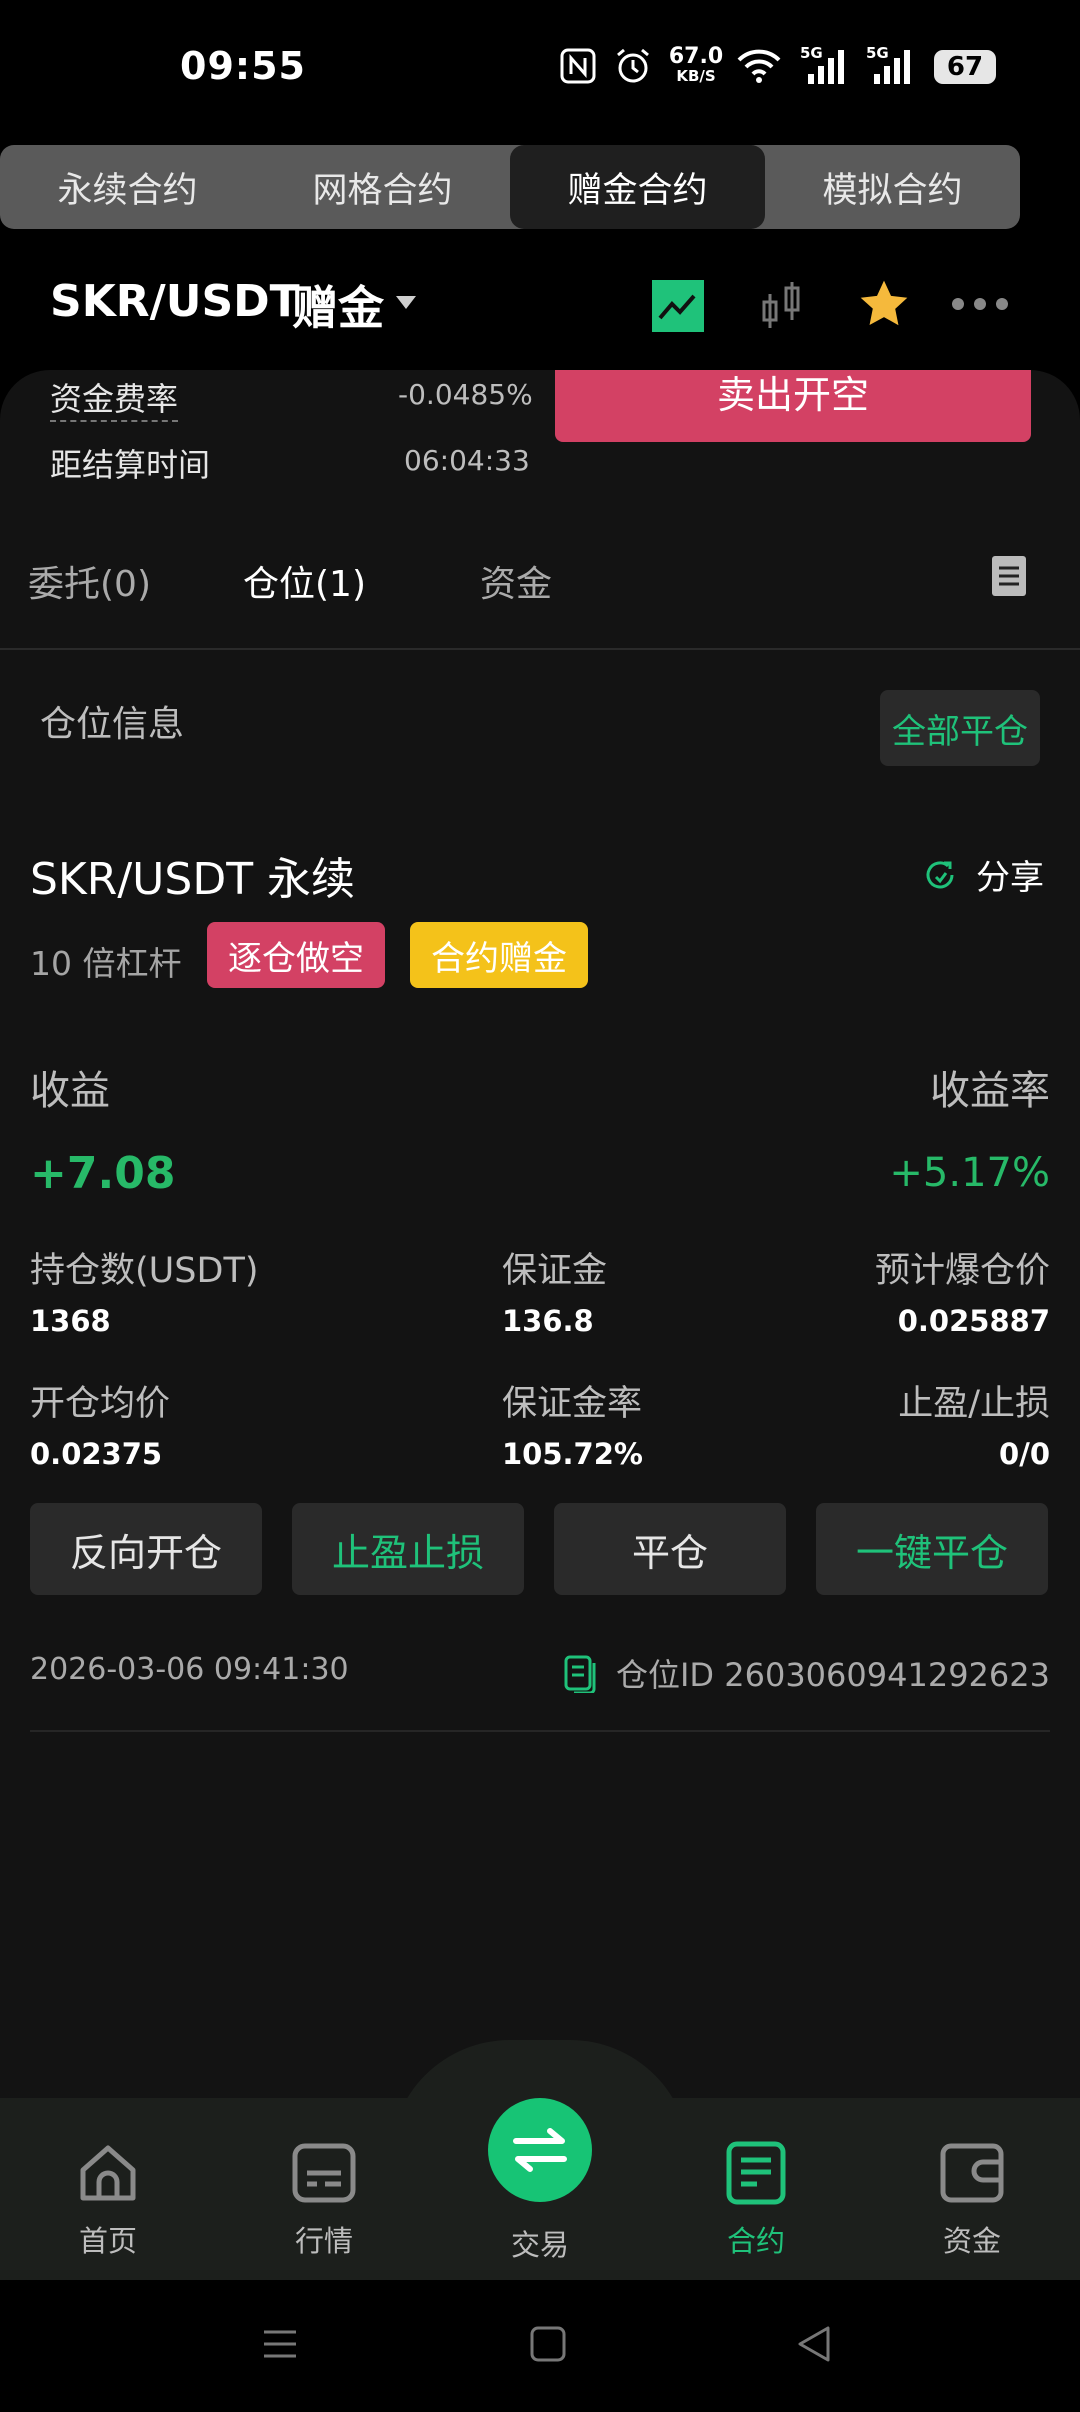  I want to click on nav-home: 首页, so click(108, 2200).